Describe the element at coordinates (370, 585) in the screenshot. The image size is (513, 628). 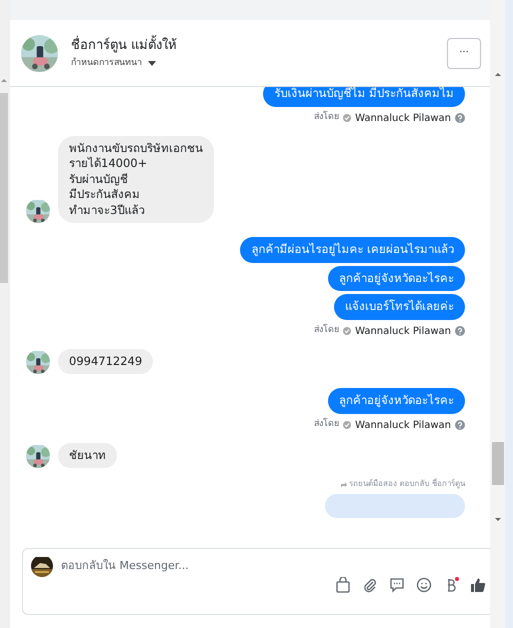
I see `attachment-icon` at that location.